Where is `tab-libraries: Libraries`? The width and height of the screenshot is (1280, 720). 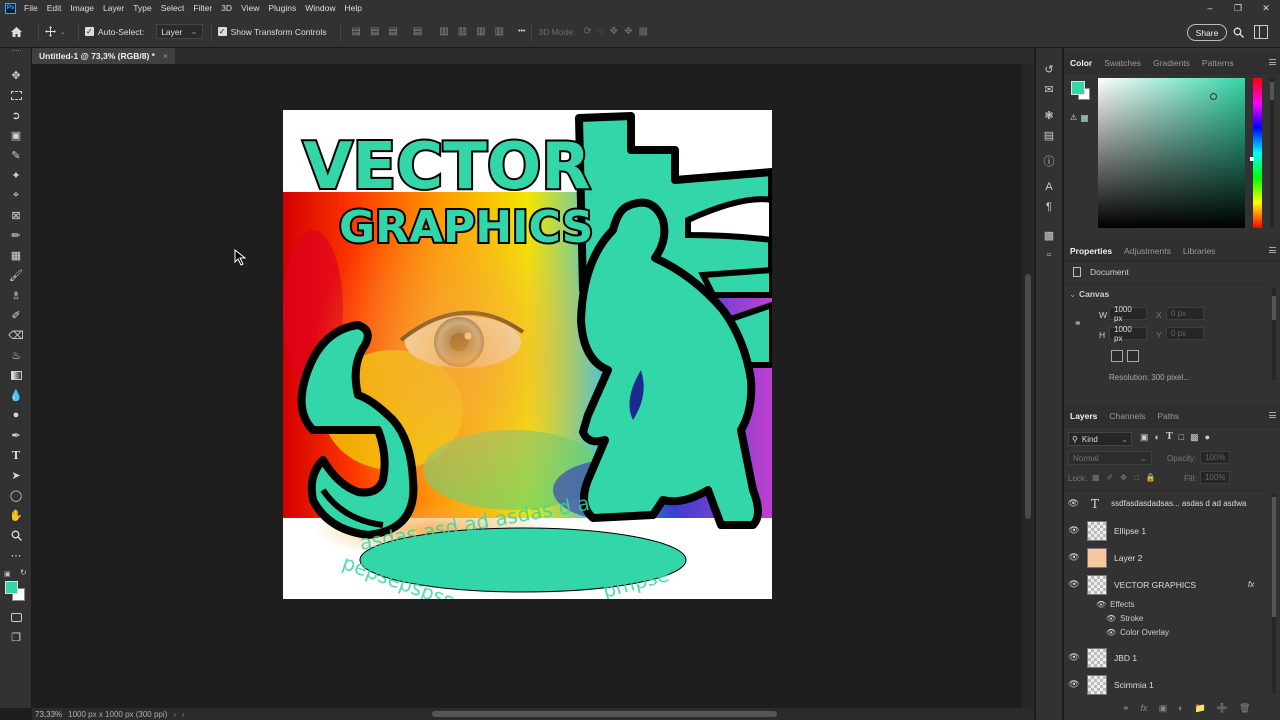
tab-libraries: Libraries is located at coordinates (1199, 251).